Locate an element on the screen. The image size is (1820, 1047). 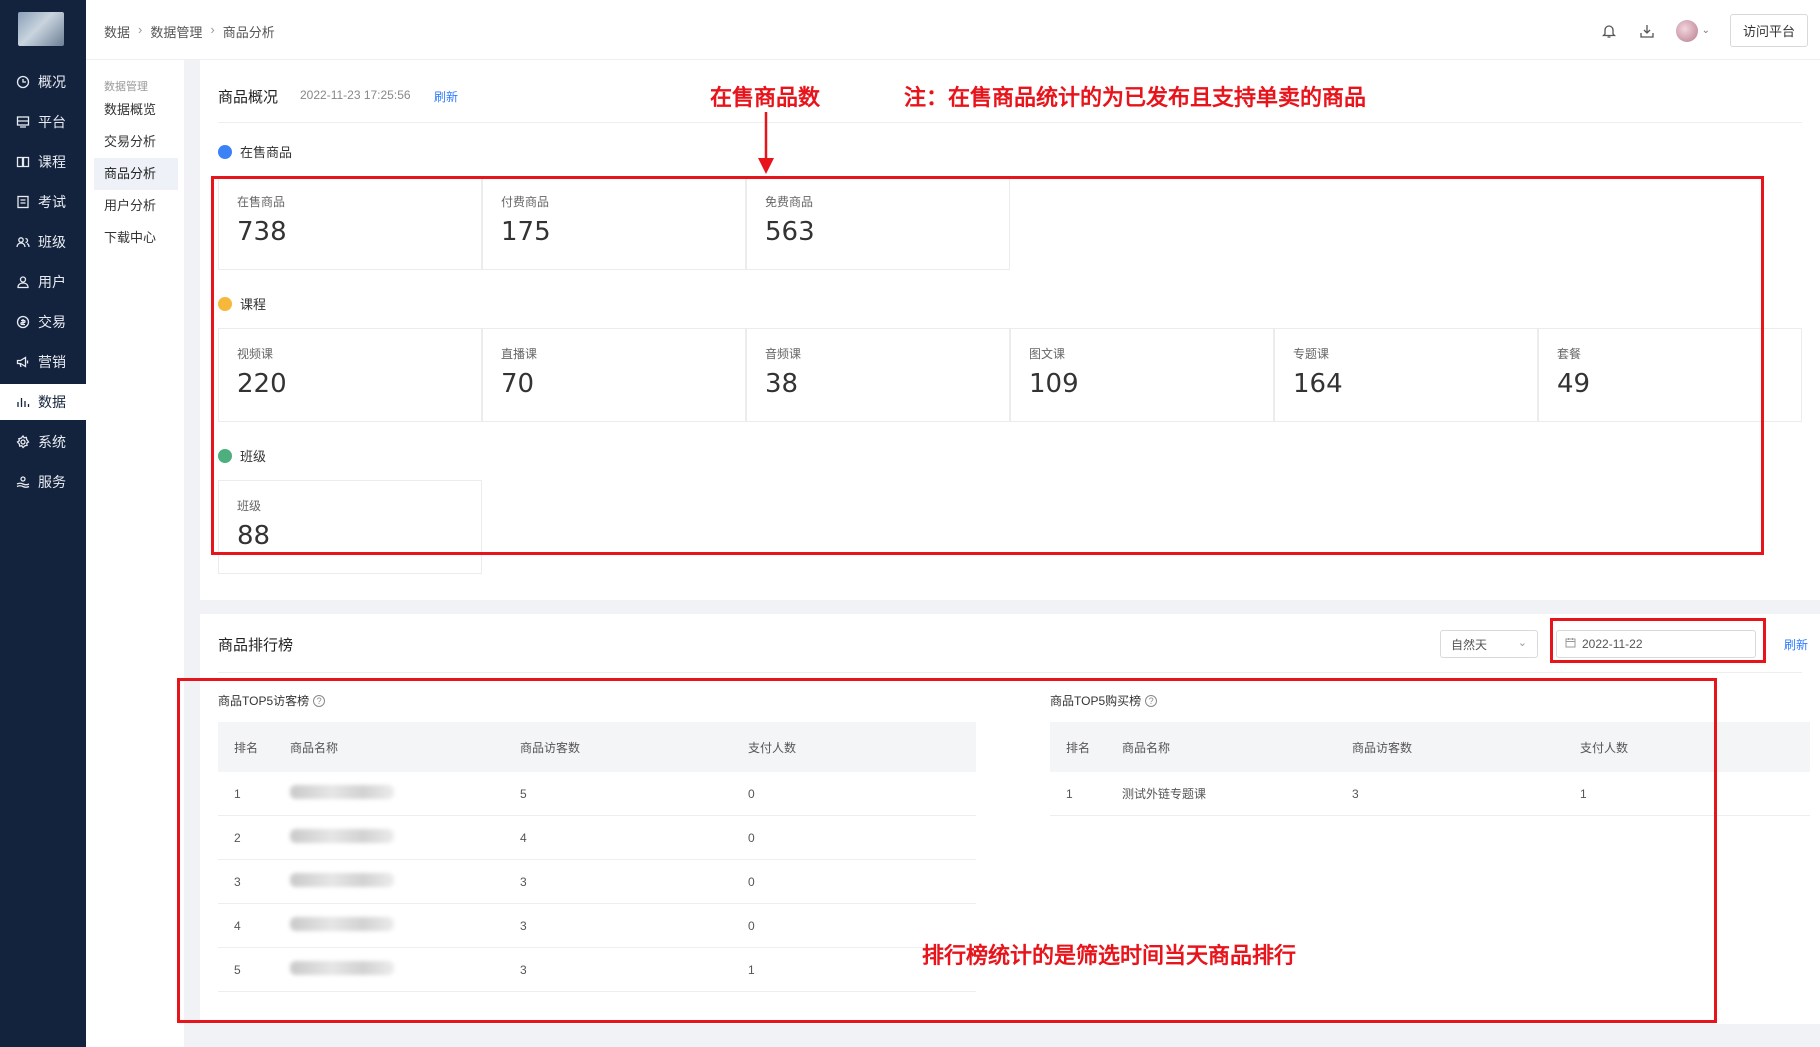
exam-icon is located at coordinates (23, 202).